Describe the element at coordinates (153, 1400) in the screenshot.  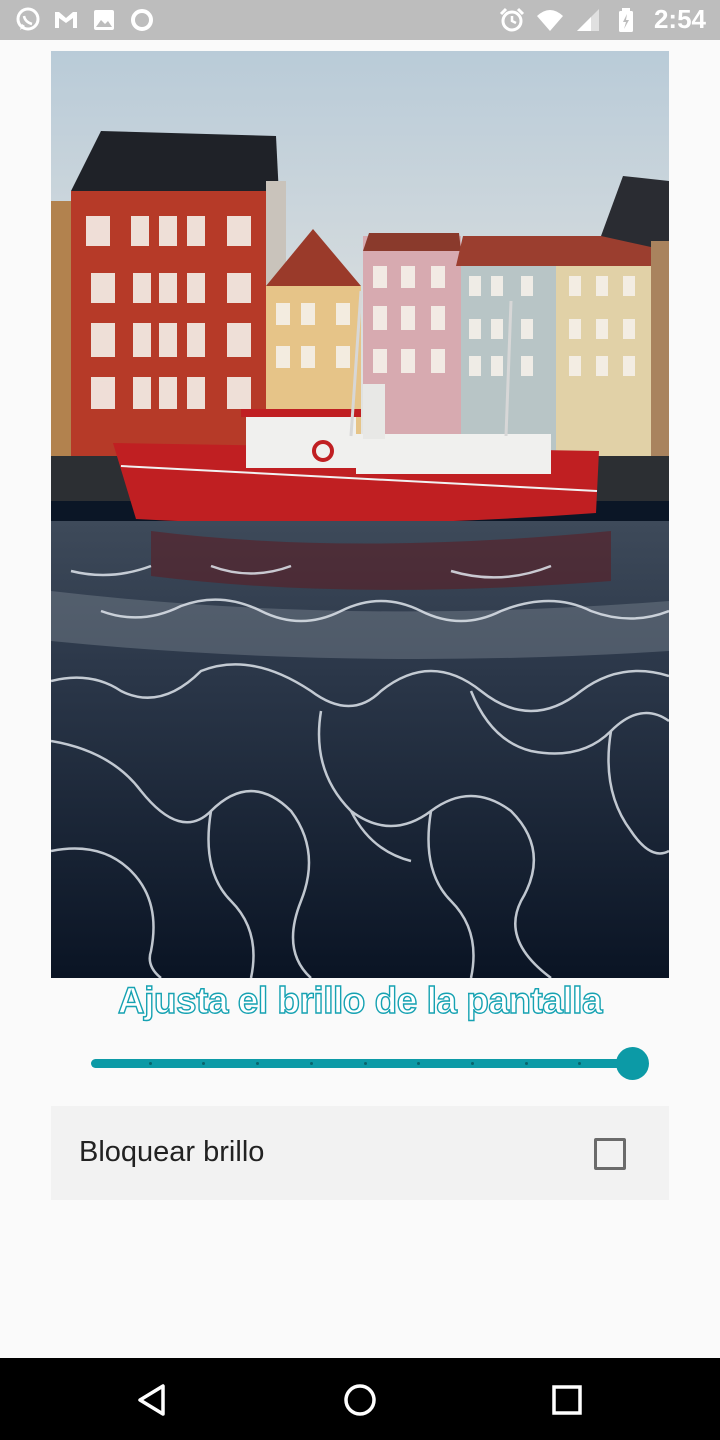
I see `back-icon` at that location.